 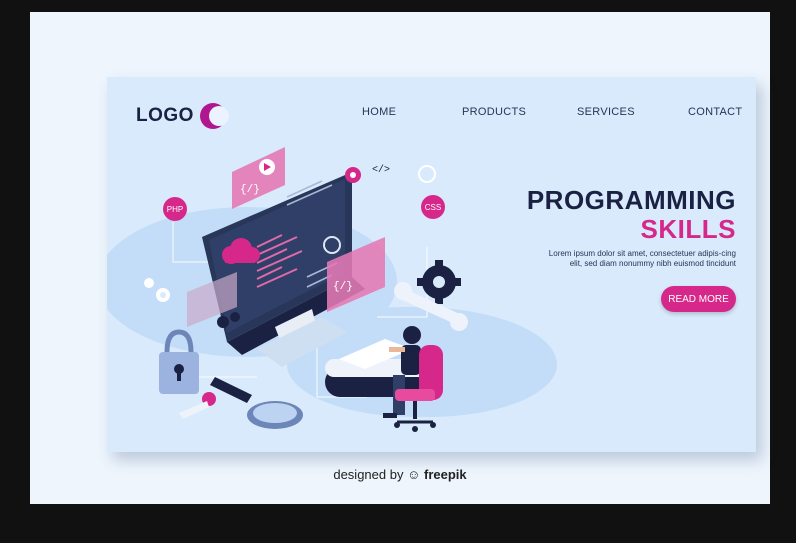 I want to click on nav-services: SERVICES, so click(x=606, y=112).